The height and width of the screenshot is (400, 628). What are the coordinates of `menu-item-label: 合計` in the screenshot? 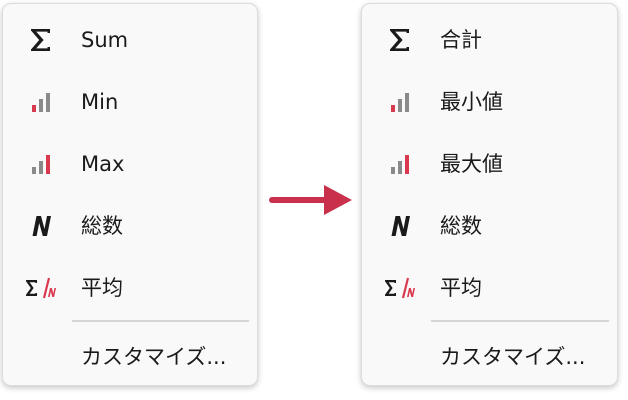 It's located at (461, 39).